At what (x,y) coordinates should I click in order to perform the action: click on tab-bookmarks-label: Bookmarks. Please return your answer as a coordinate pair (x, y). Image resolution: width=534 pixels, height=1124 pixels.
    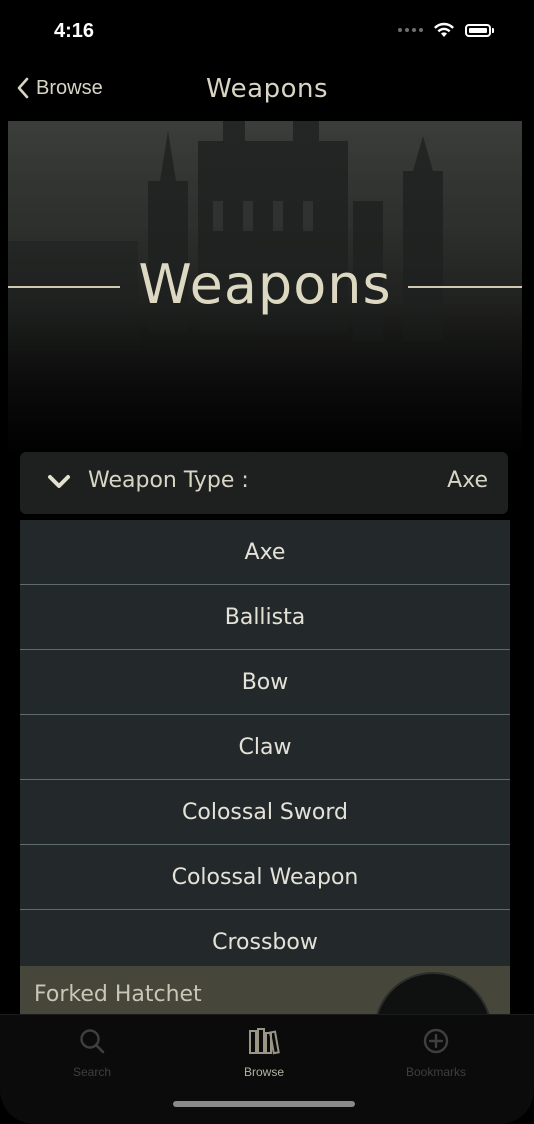
    Looking at the image, I should click on (436, 1072).